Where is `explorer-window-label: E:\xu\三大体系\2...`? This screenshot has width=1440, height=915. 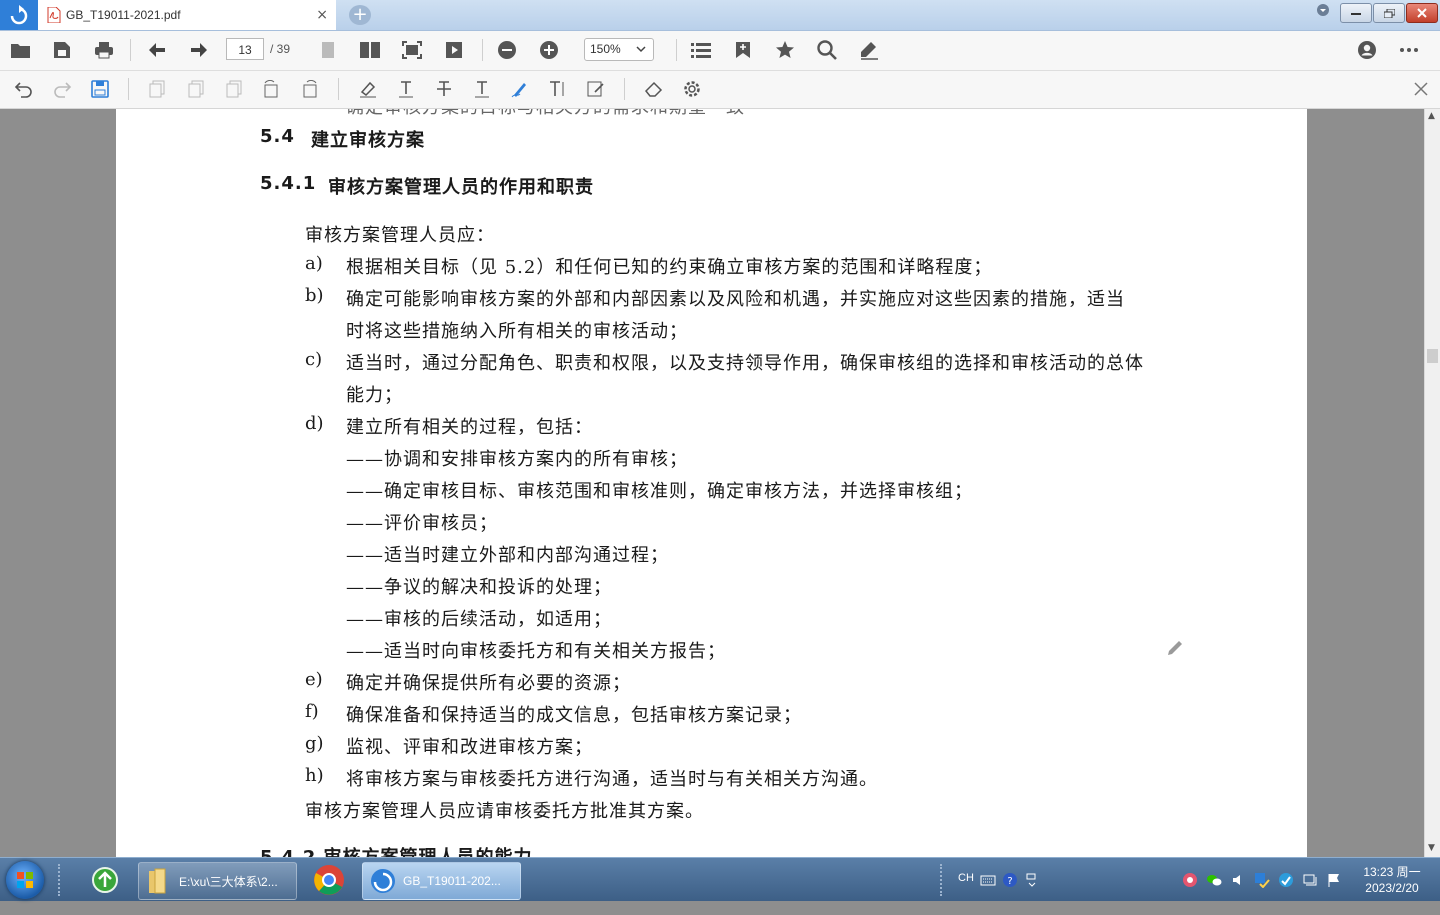
explorer-window-label: E:\xu\三大体系\2... is located at coordinates (228, 881).